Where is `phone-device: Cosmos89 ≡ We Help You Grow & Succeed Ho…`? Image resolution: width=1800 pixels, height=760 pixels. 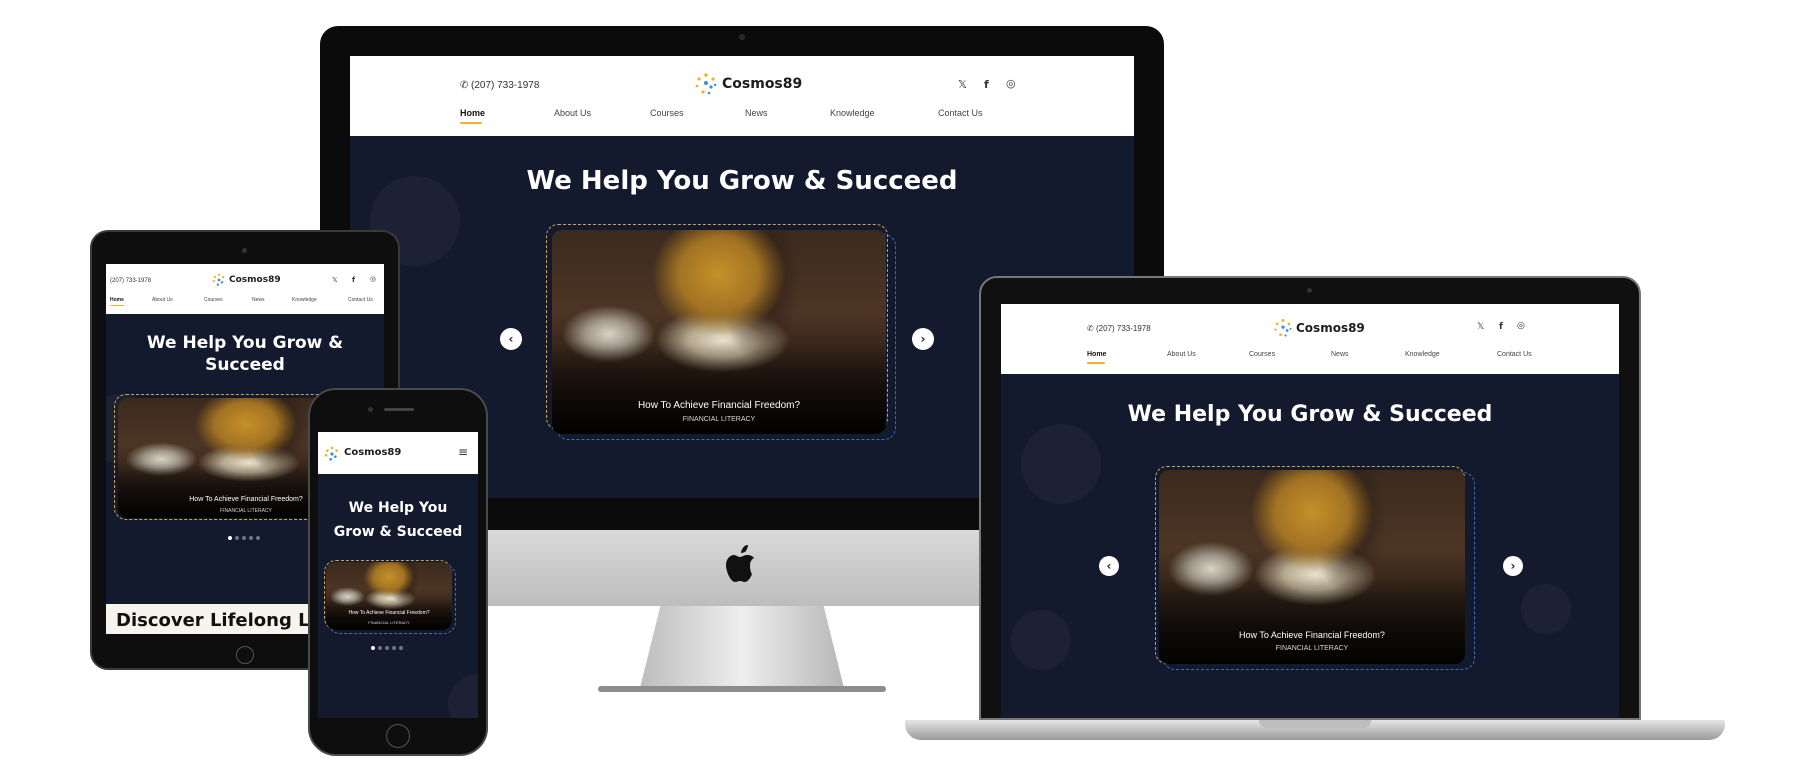
phone-device: Cosmos89 ≡ We Help You Grow & Succeed Ho… is located at coordinates (398, 572).